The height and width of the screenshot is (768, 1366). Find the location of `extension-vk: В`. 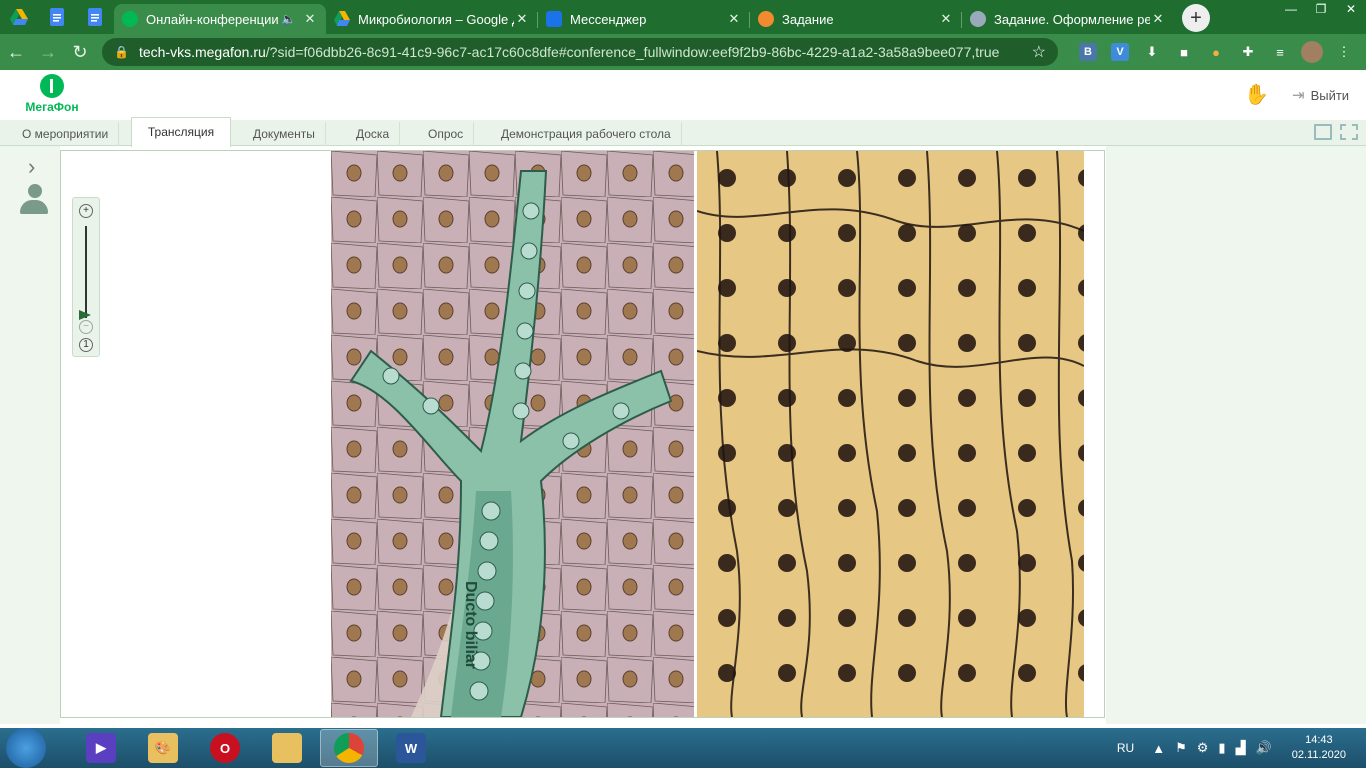

extension-vk: В is located at coordinates (1088, 52).